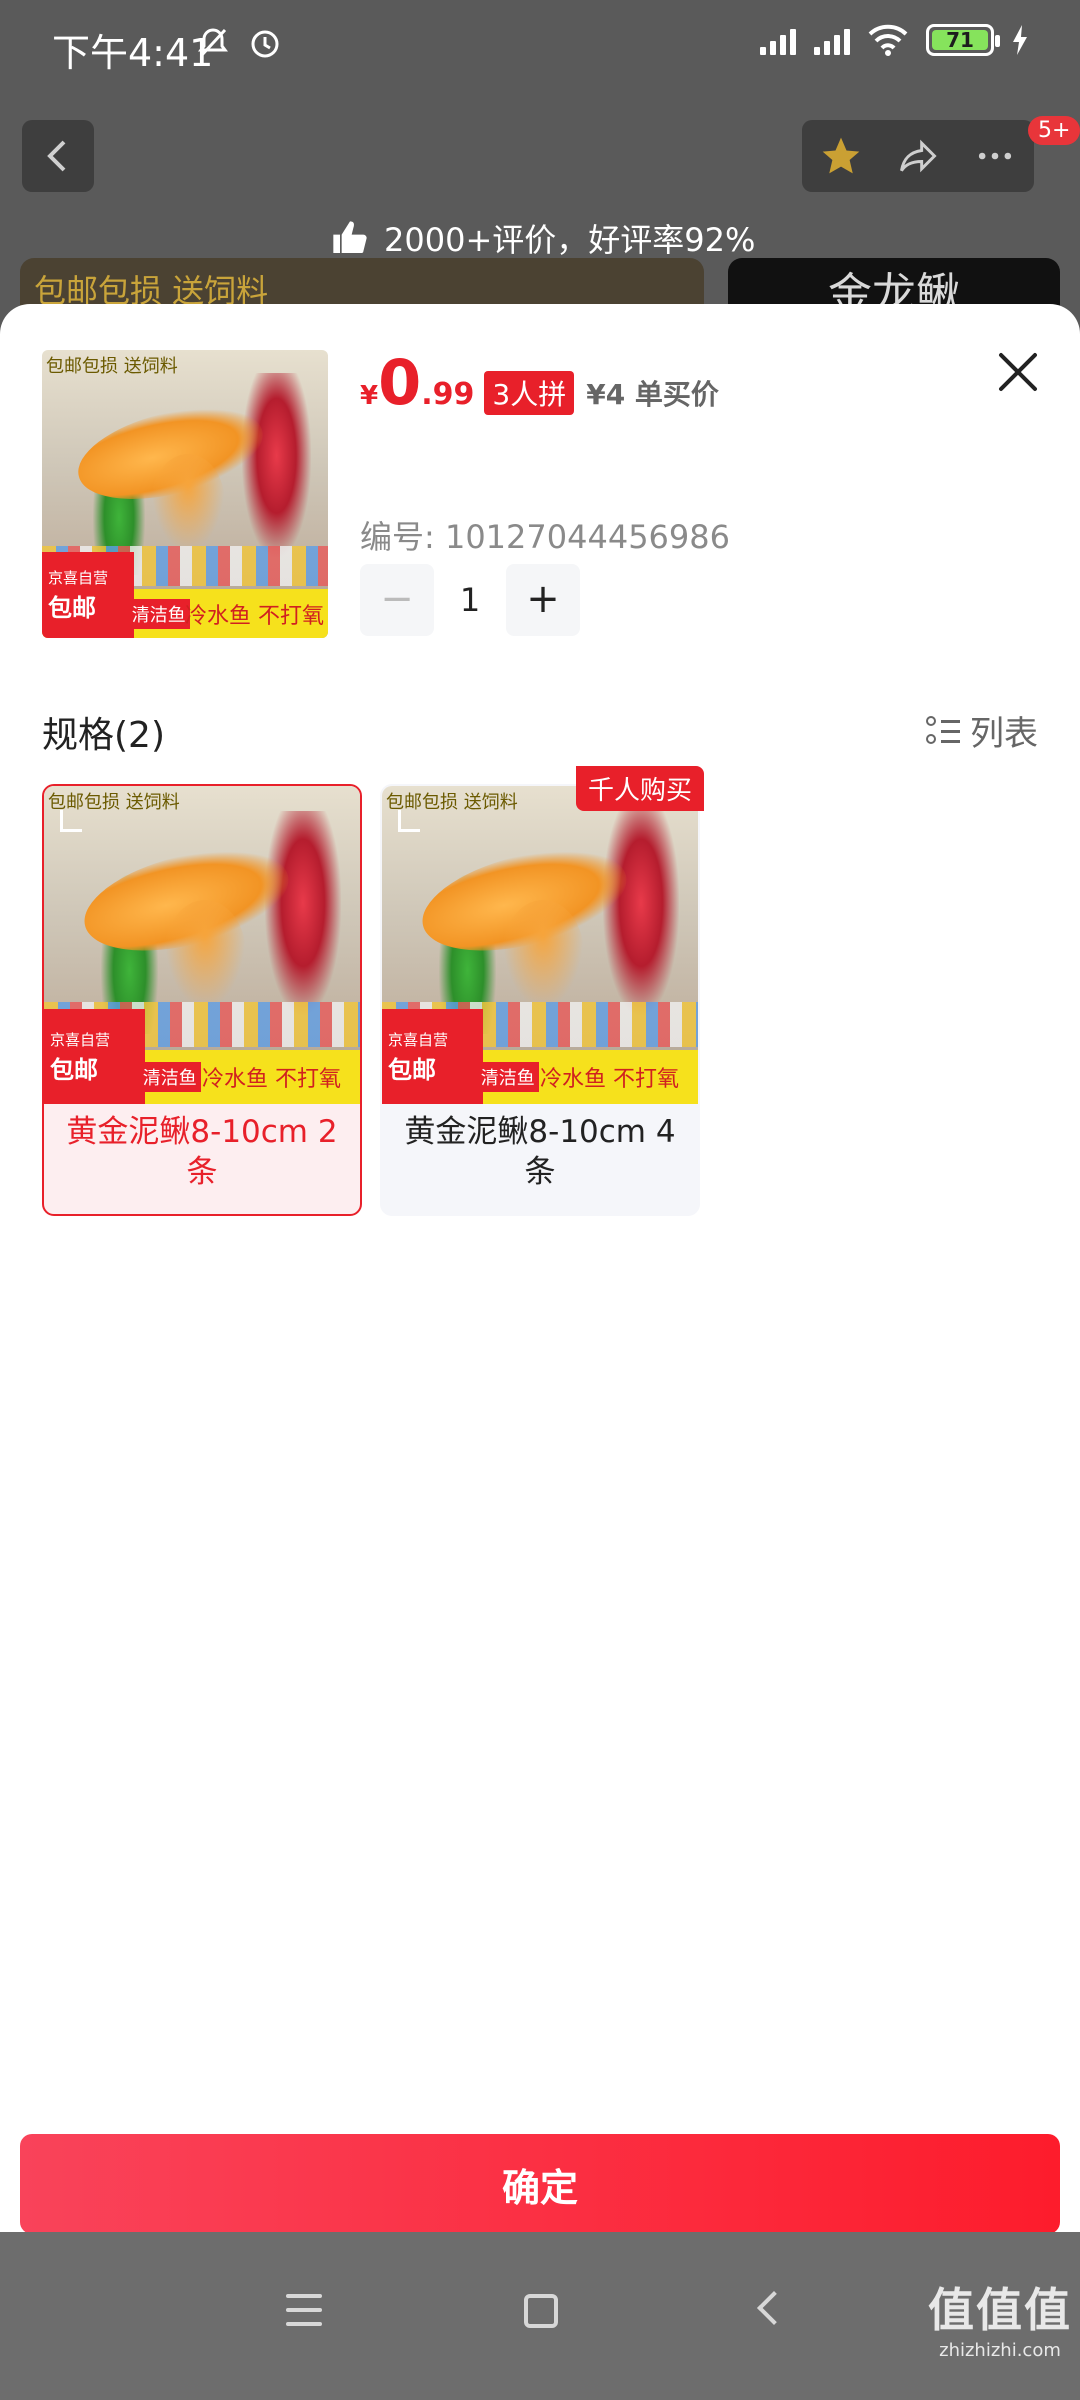 This screenshot has height=2400, width=1080. I want to click on list-view-toggle: 列表, so click(982, 730).